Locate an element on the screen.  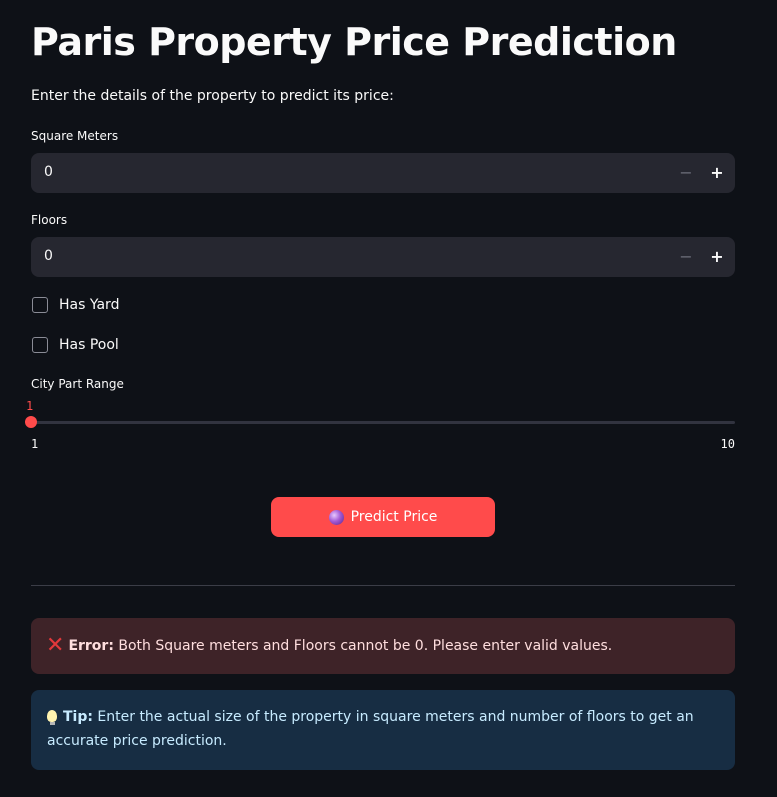
cross-mark-icon: ✕ is located at coordinates (55, 645).